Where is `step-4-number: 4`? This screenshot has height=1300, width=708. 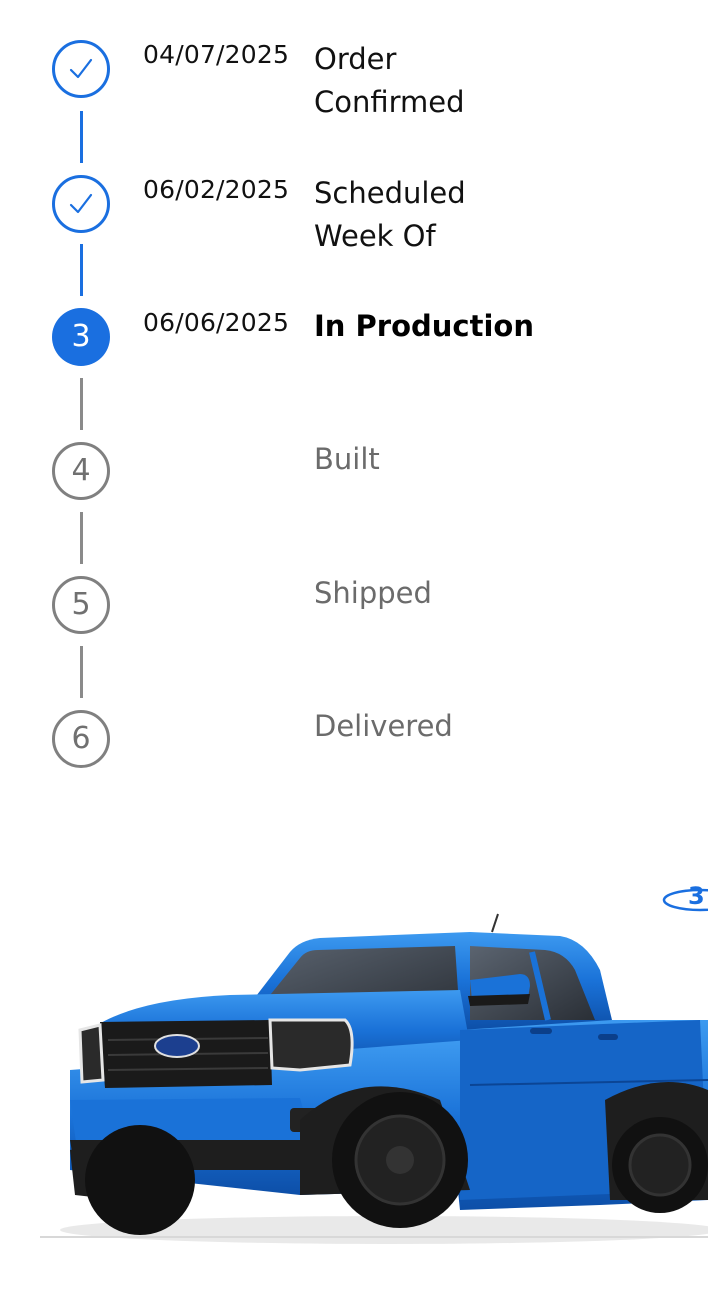
step-4-number: 4 is located at coordinates (81, 470).